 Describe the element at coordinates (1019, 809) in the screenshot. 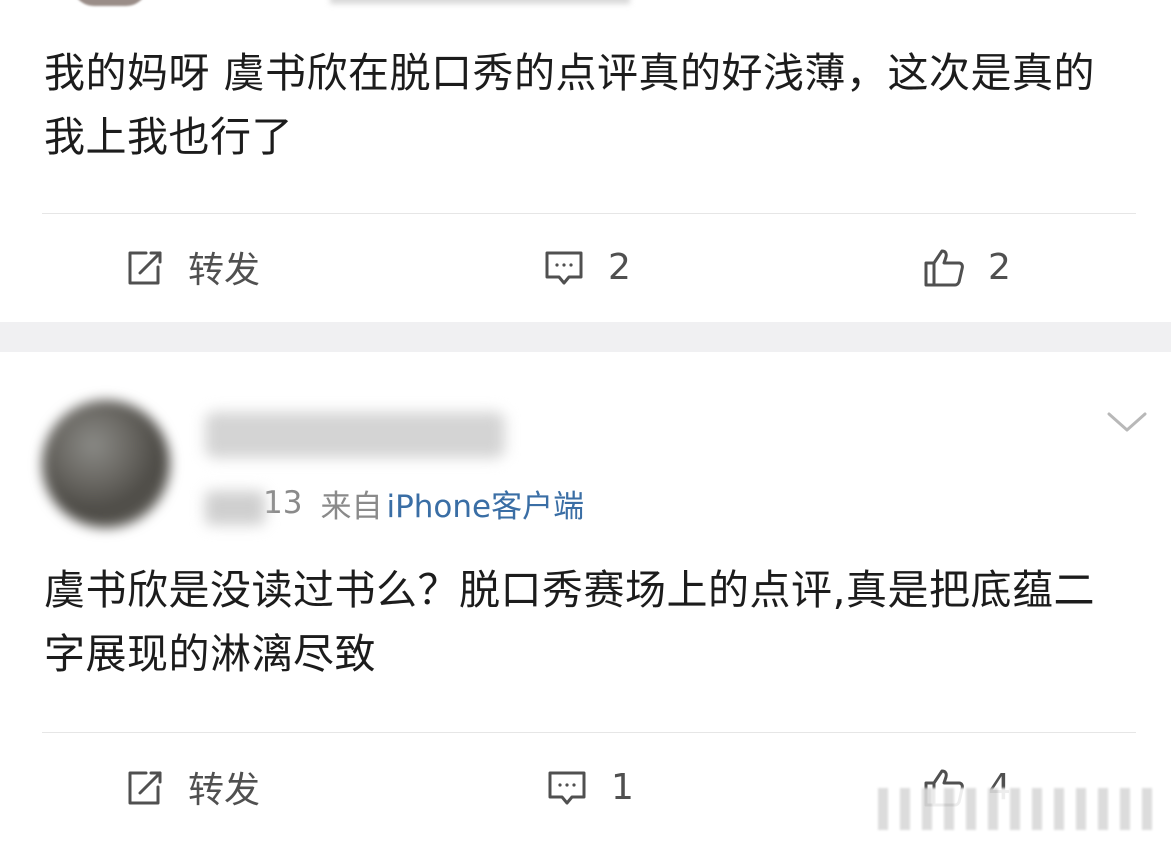

I see `watermark` at that location.